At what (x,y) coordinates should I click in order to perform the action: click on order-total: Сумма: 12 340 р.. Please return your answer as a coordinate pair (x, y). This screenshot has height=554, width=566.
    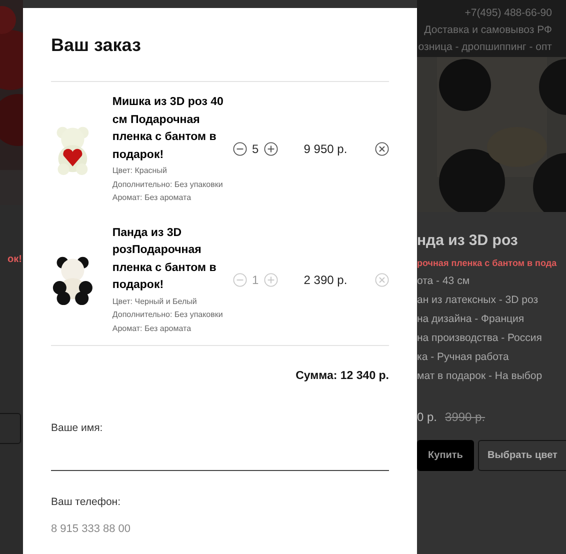
    Looking at the image, I should click on (341, 376).